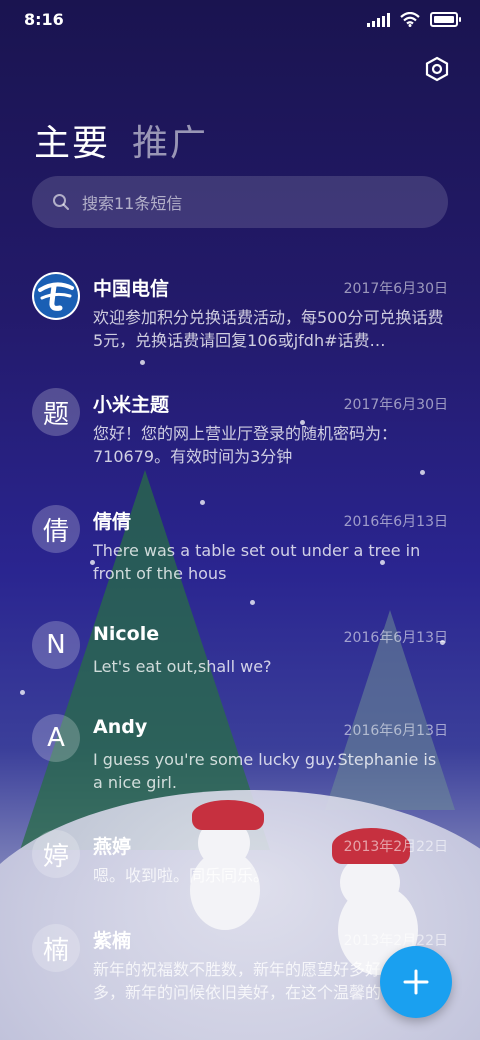 This screenshot has height=1040, width=480. I want to click on china-telecom-logo, so click(56, 296).